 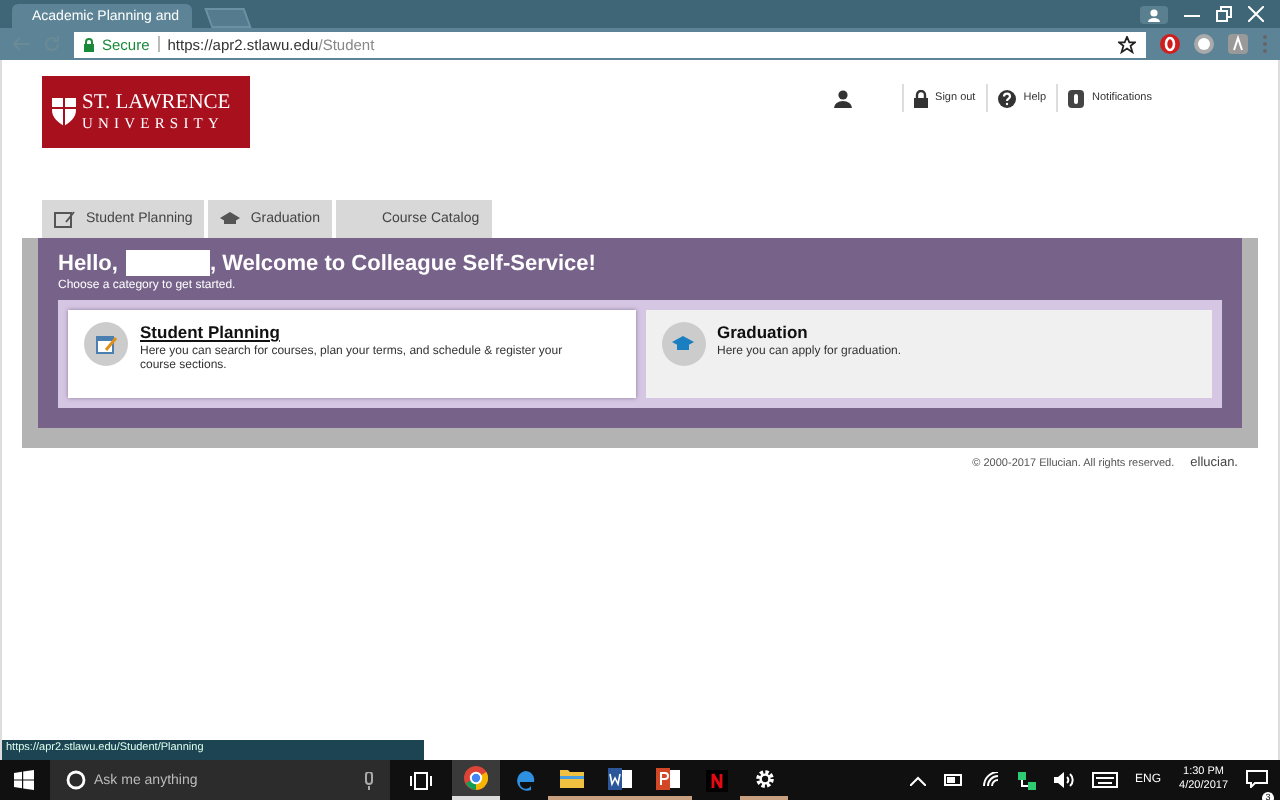 I want to click on browser-icon, so click(x=476, y=778).